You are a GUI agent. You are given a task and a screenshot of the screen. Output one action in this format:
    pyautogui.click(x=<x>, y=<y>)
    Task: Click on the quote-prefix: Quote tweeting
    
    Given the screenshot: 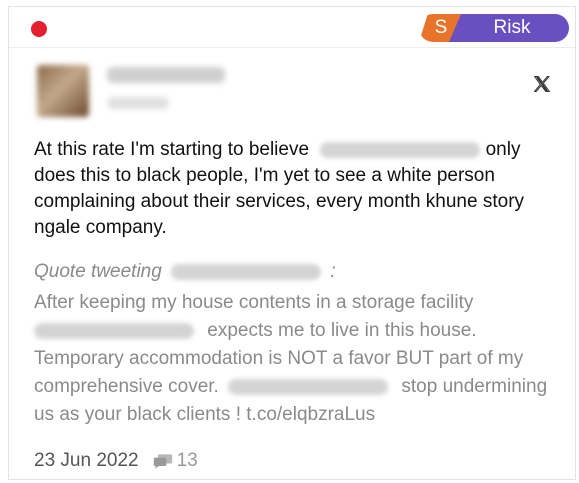 What is the action you would take?
    pyautogui.click(x=98, y=271)
    